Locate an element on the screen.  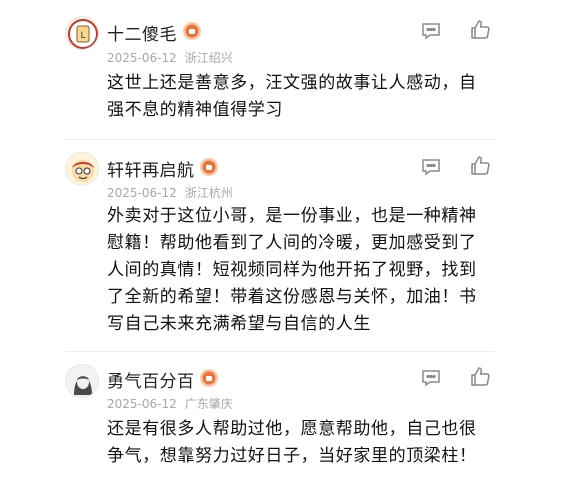
comment-line: 强不息的精神值得学习 is located at coordinates (195, 110).